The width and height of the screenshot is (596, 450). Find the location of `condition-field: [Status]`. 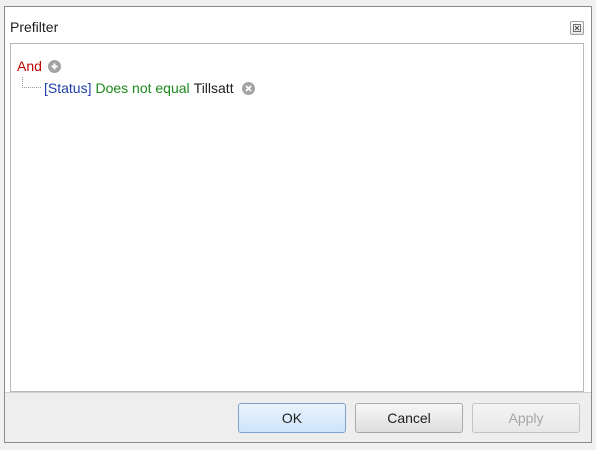

condition-field: [Status] is located at coordinates (67, 88).